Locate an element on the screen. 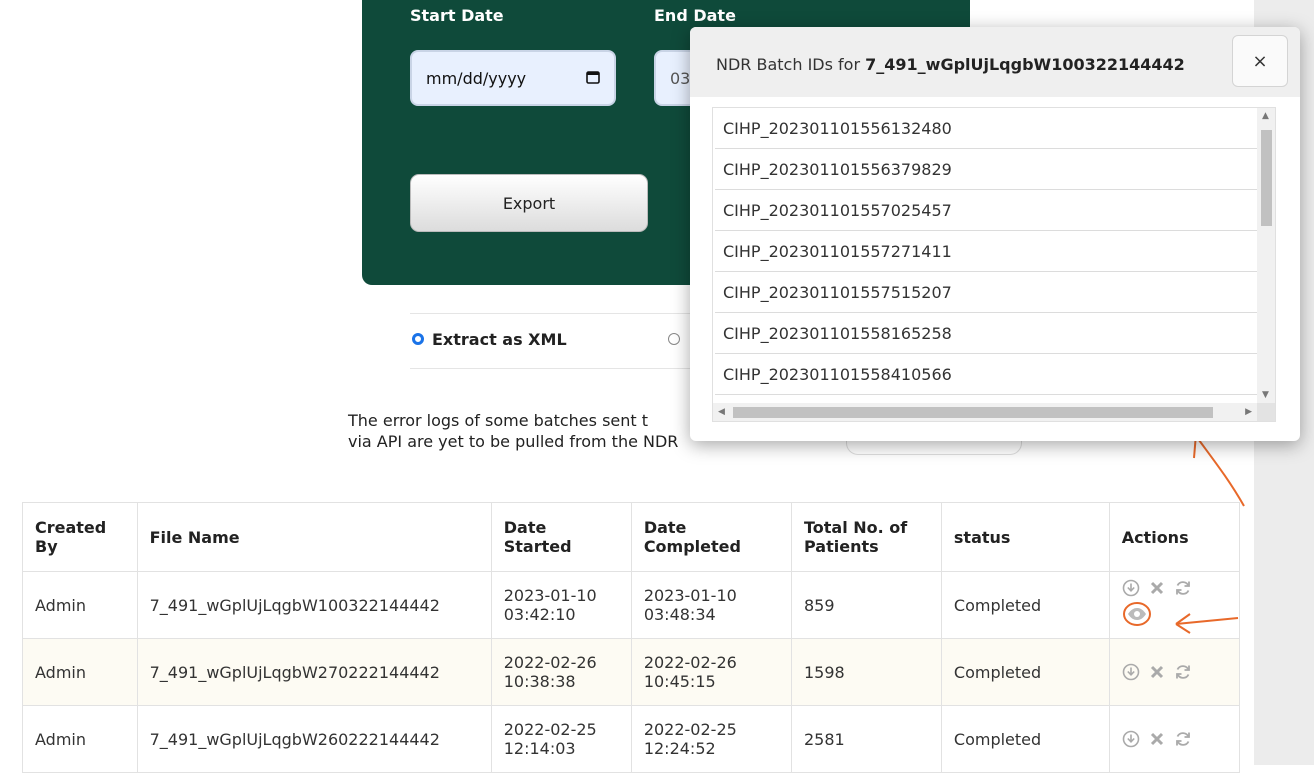 The height and width of the screenshot is (773, 1314). col-created-by: Created By is located at coordinates (80, 537).